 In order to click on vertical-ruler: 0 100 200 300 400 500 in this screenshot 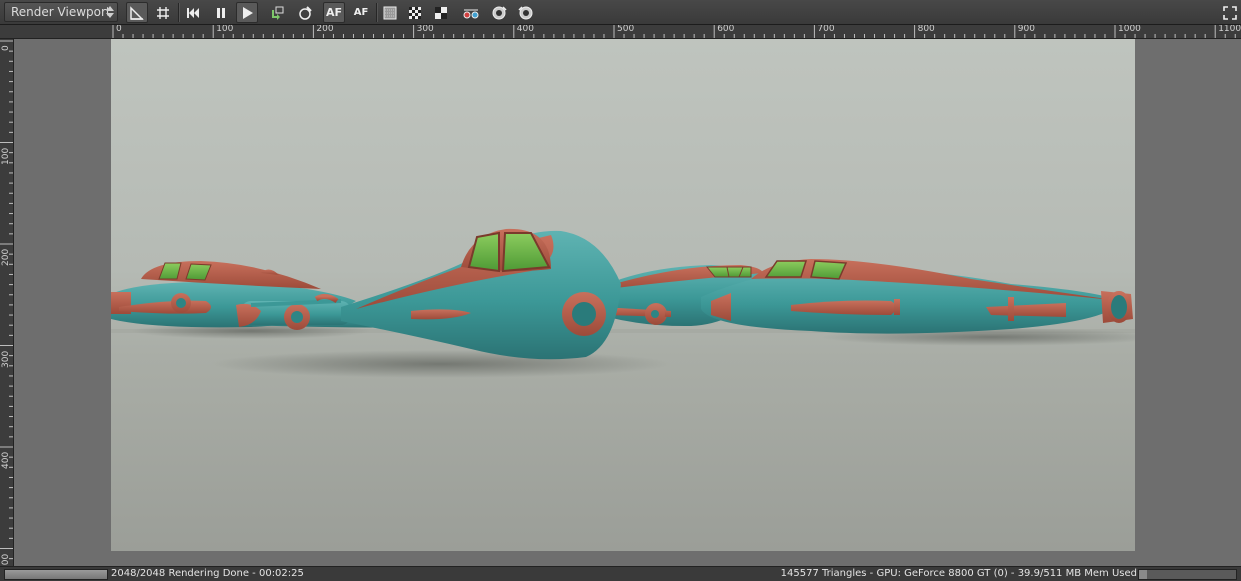, I will do `click(7, 302)`.